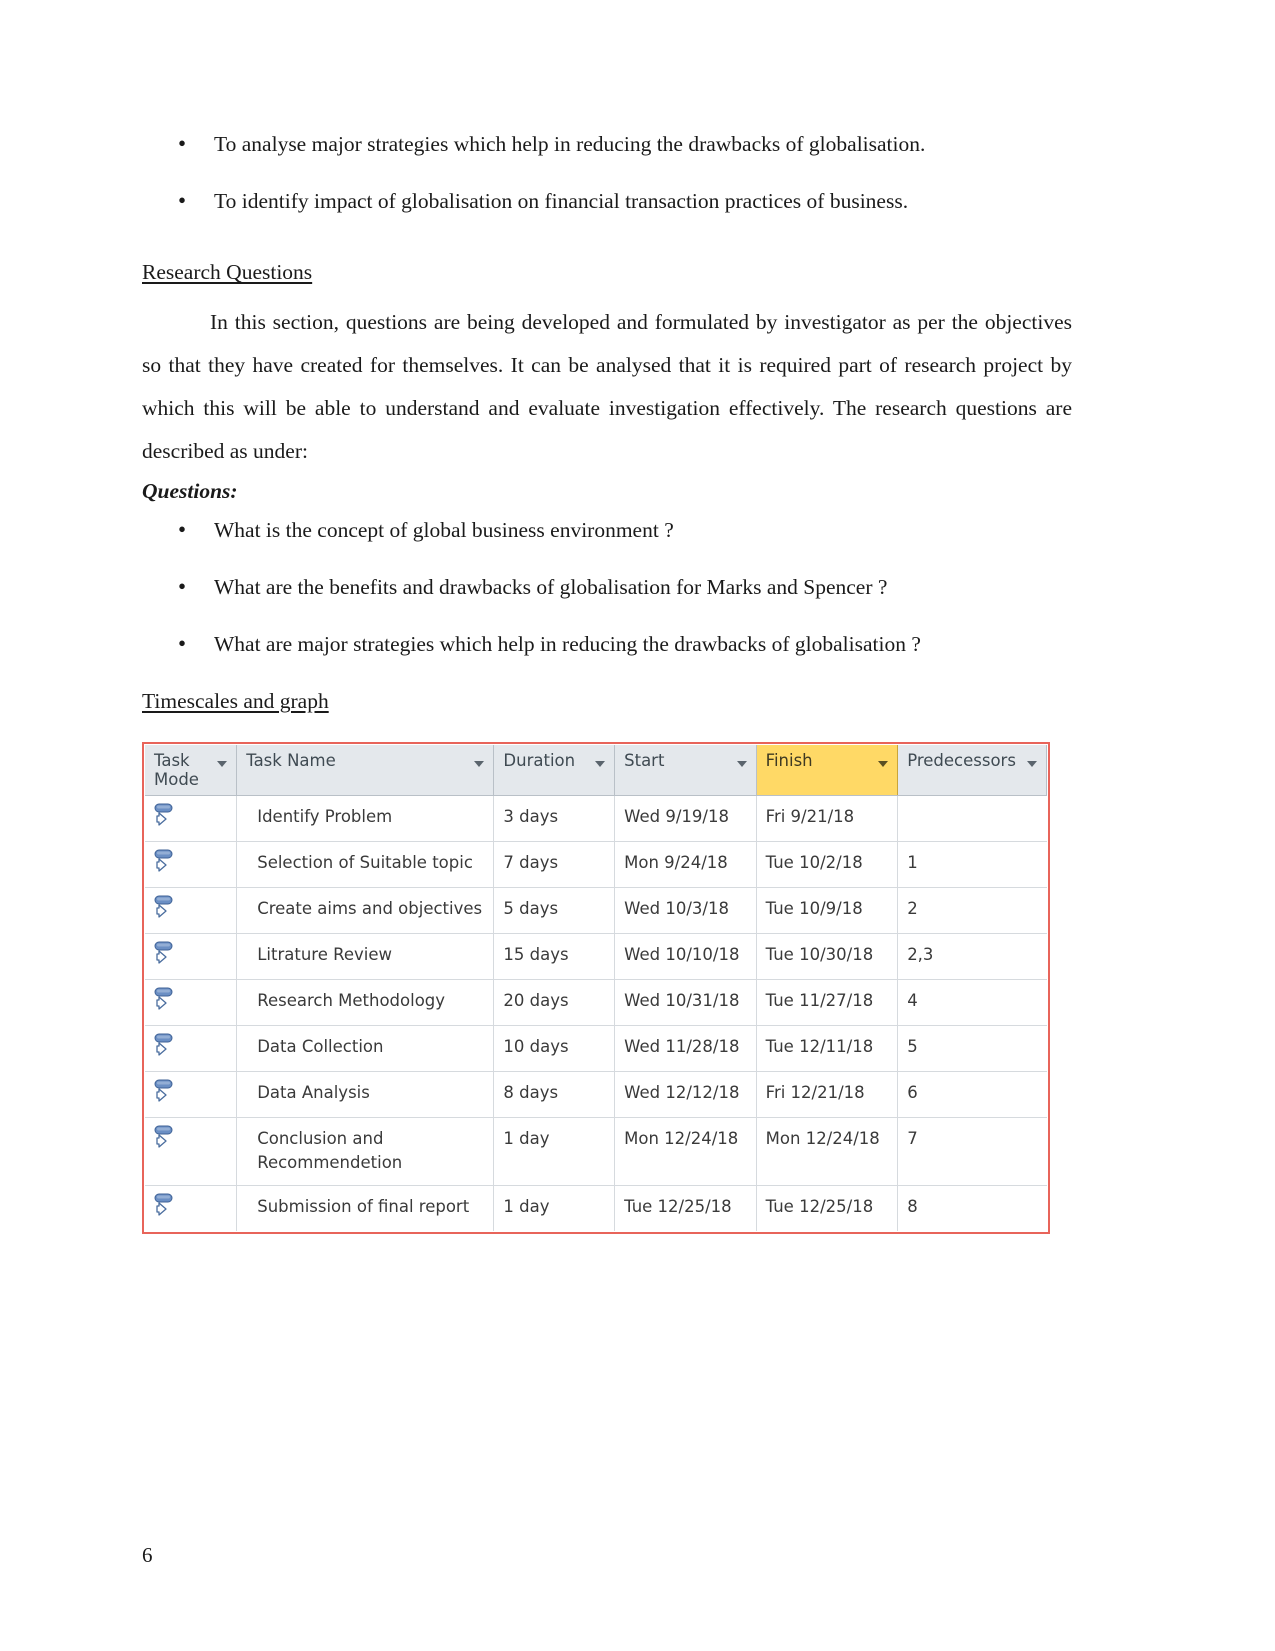 The image size is (1275, 1651). I want to click on cell-task-name: Identify Problem, so click(365, 819).